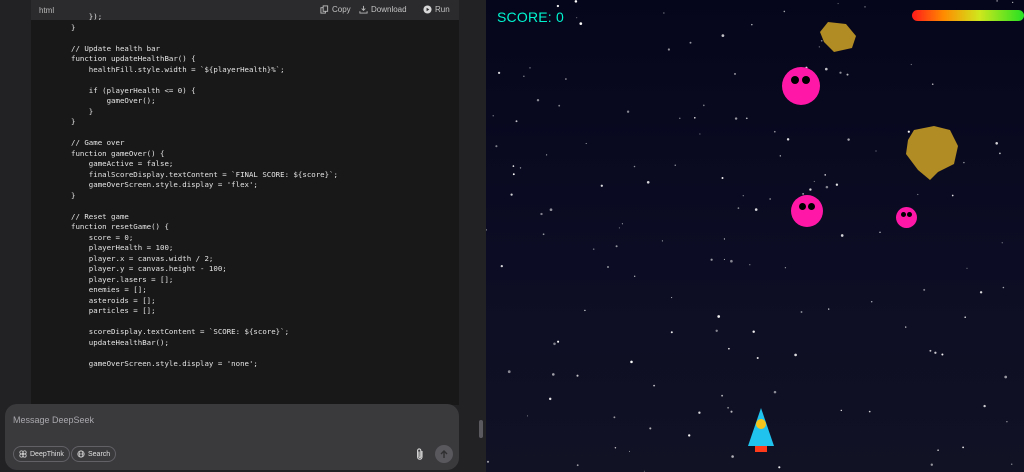 The image size is (1024, 472). What do you see at coordinates (232, 437) in the screenshot?
I see `message-composer: Message DeepSeek DeepThink Search` at bounding box center [232, 437].